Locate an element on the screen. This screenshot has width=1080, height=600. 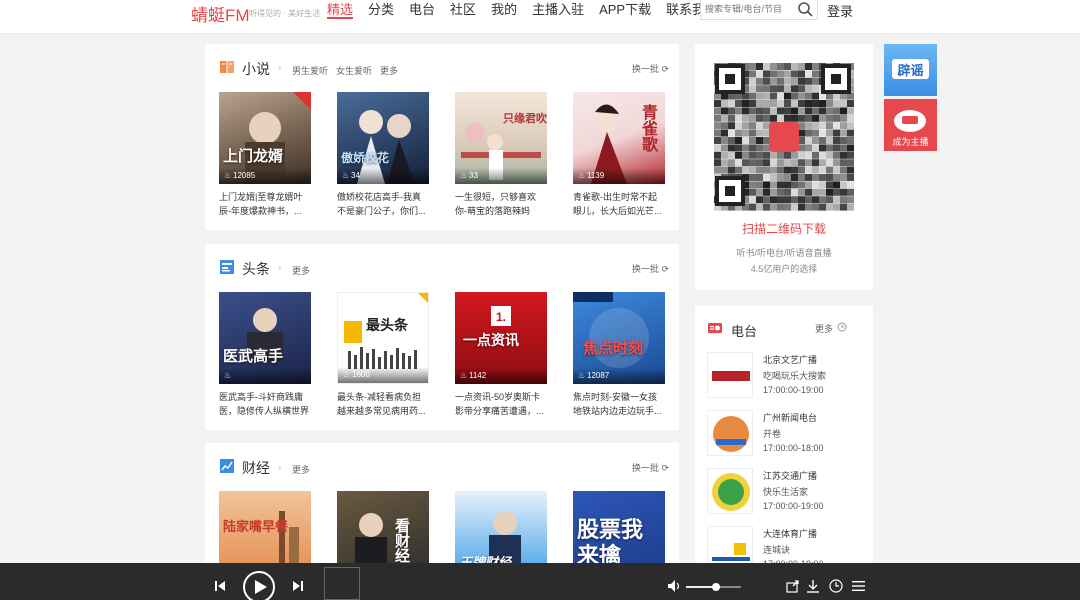
station-name: 大连体育广播 is located at coordinates (790, 533).